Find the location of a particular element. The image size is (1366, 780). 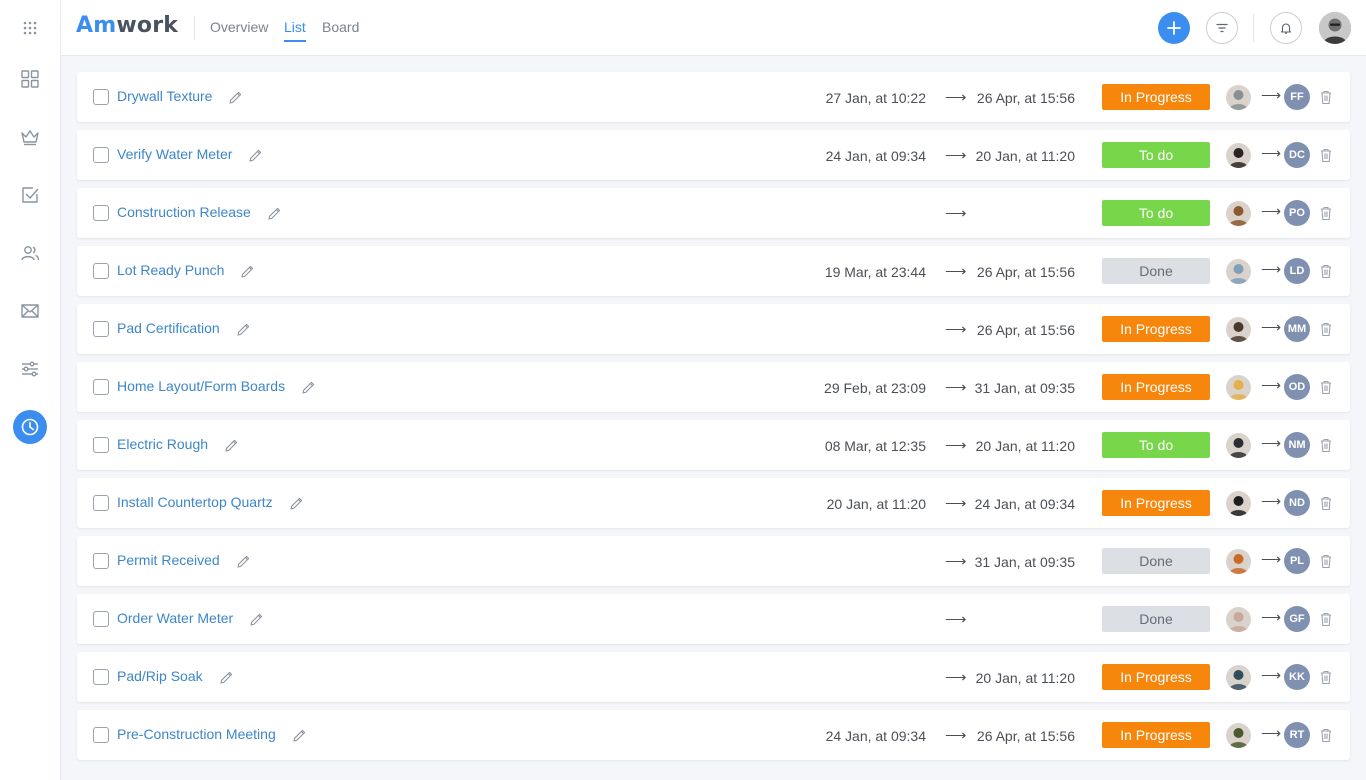

assignee-initials: DC is located at coordinates (1297, 155).